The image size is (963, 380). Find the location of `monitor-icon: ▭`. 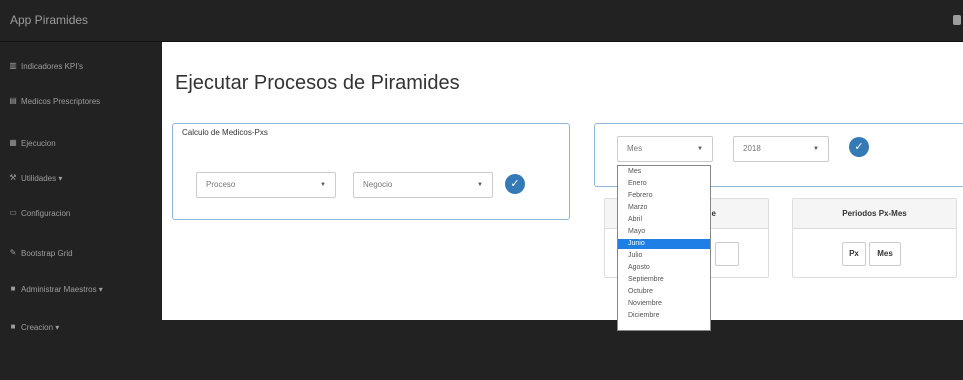

monitor-icon: ▭ is located at coordinates (13, 212).